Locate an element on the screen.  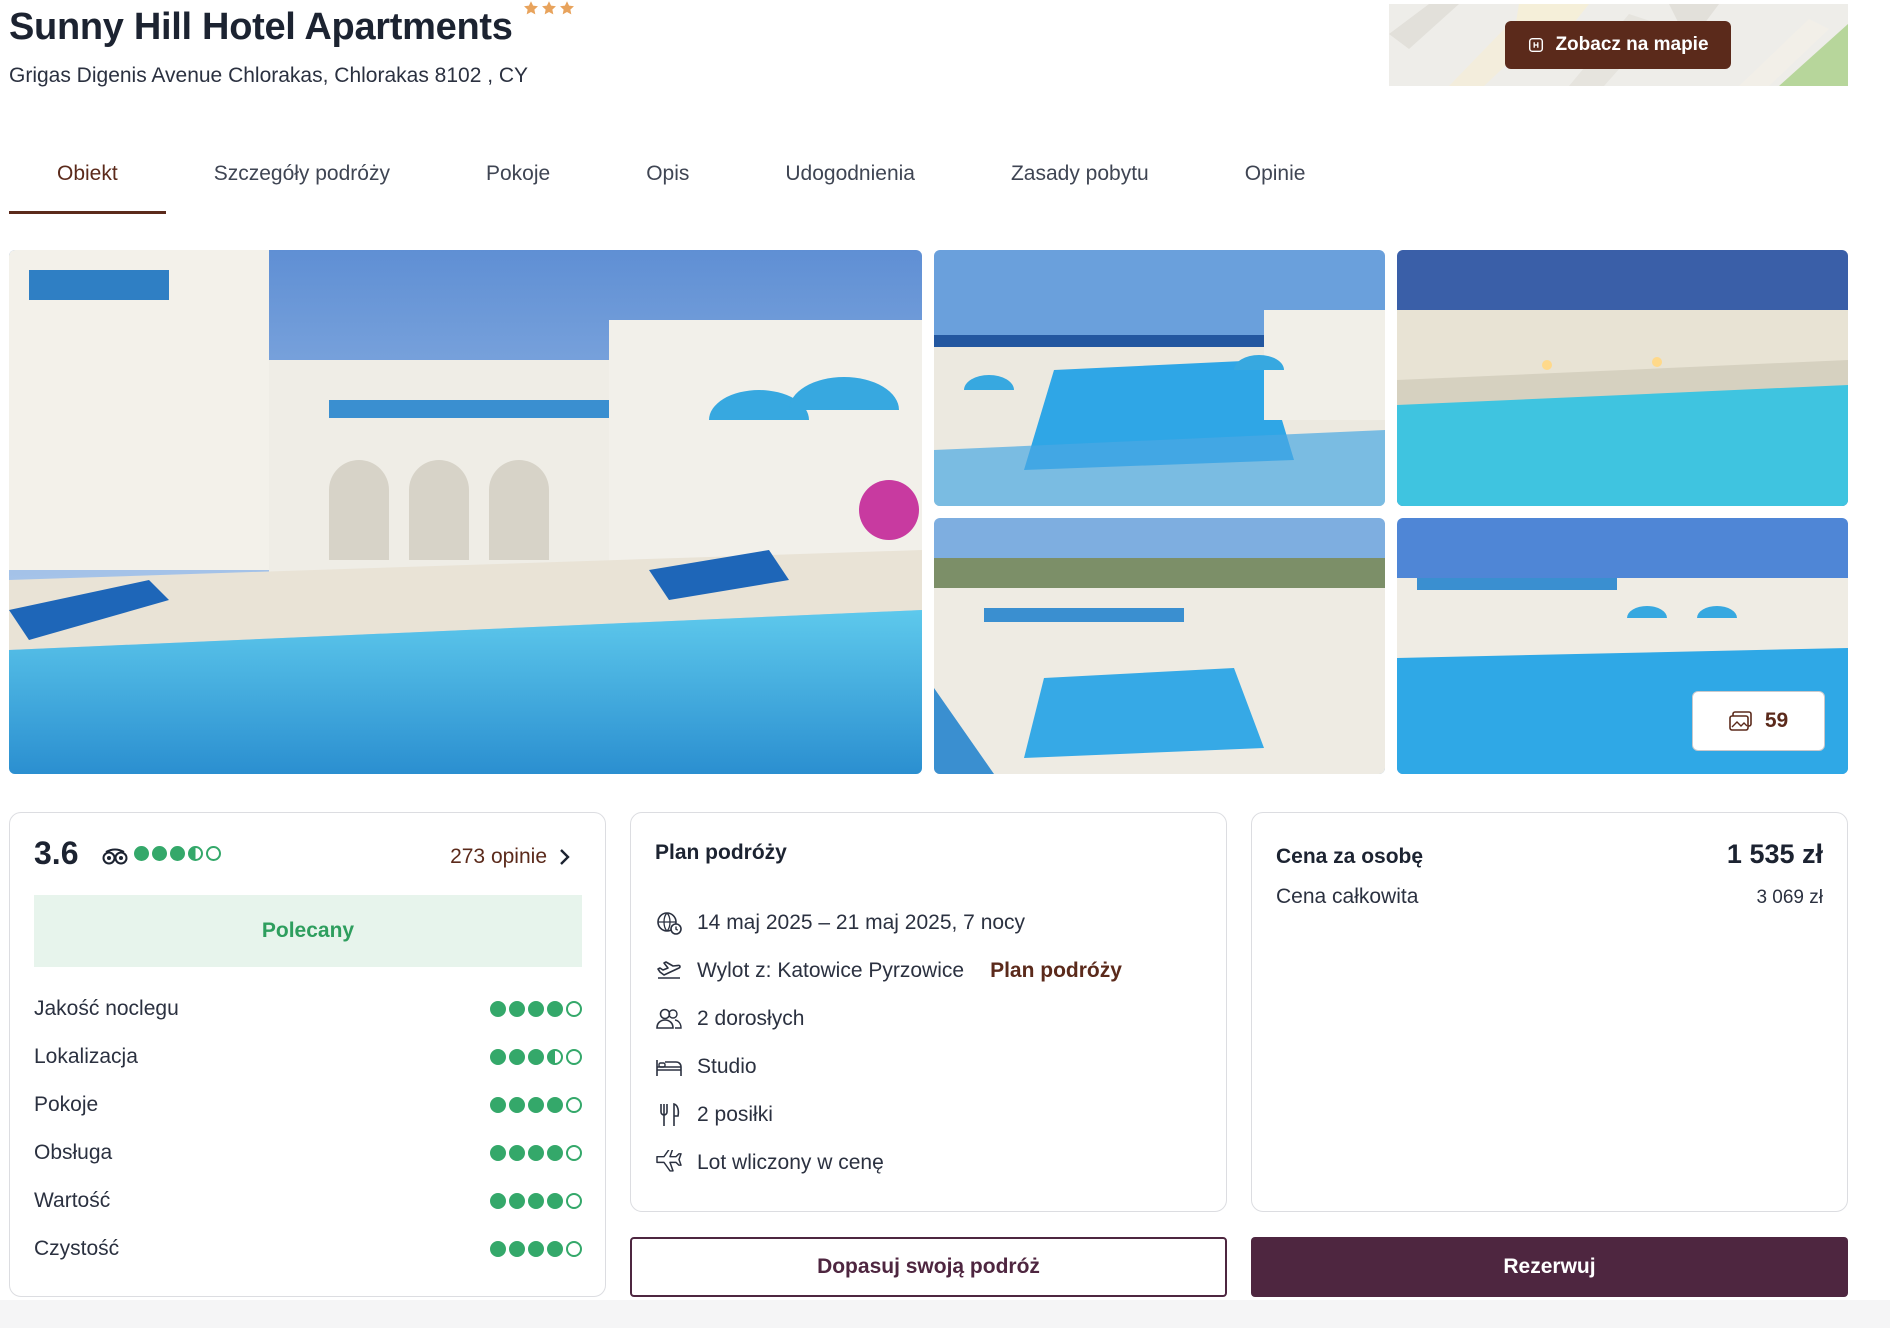
recommended-badge: Polecany is located at coordinates (308, 931).